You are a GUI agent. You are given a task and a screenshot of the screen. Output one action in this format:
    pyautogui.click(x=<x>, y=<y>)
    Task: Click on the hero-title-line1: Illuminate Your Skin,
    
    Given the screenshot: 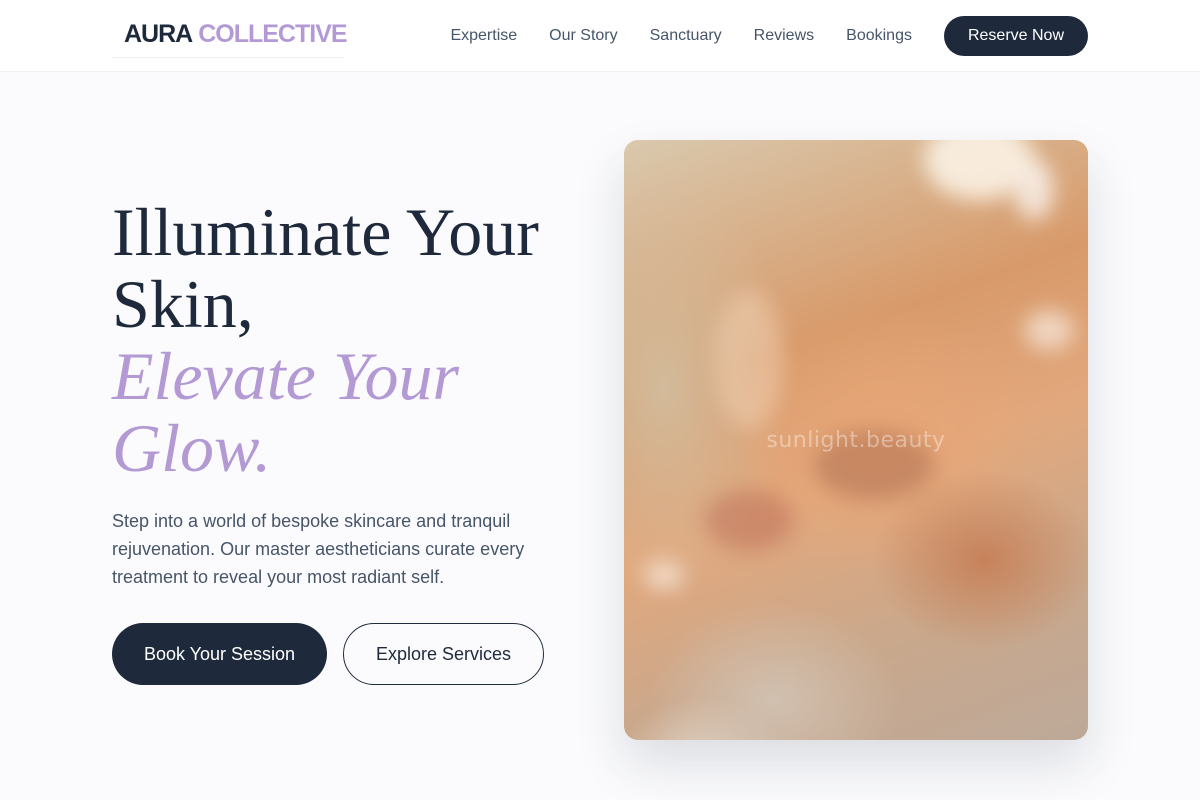 What is the action you would take?
    pyautogui.click(x=325, y=268)
    